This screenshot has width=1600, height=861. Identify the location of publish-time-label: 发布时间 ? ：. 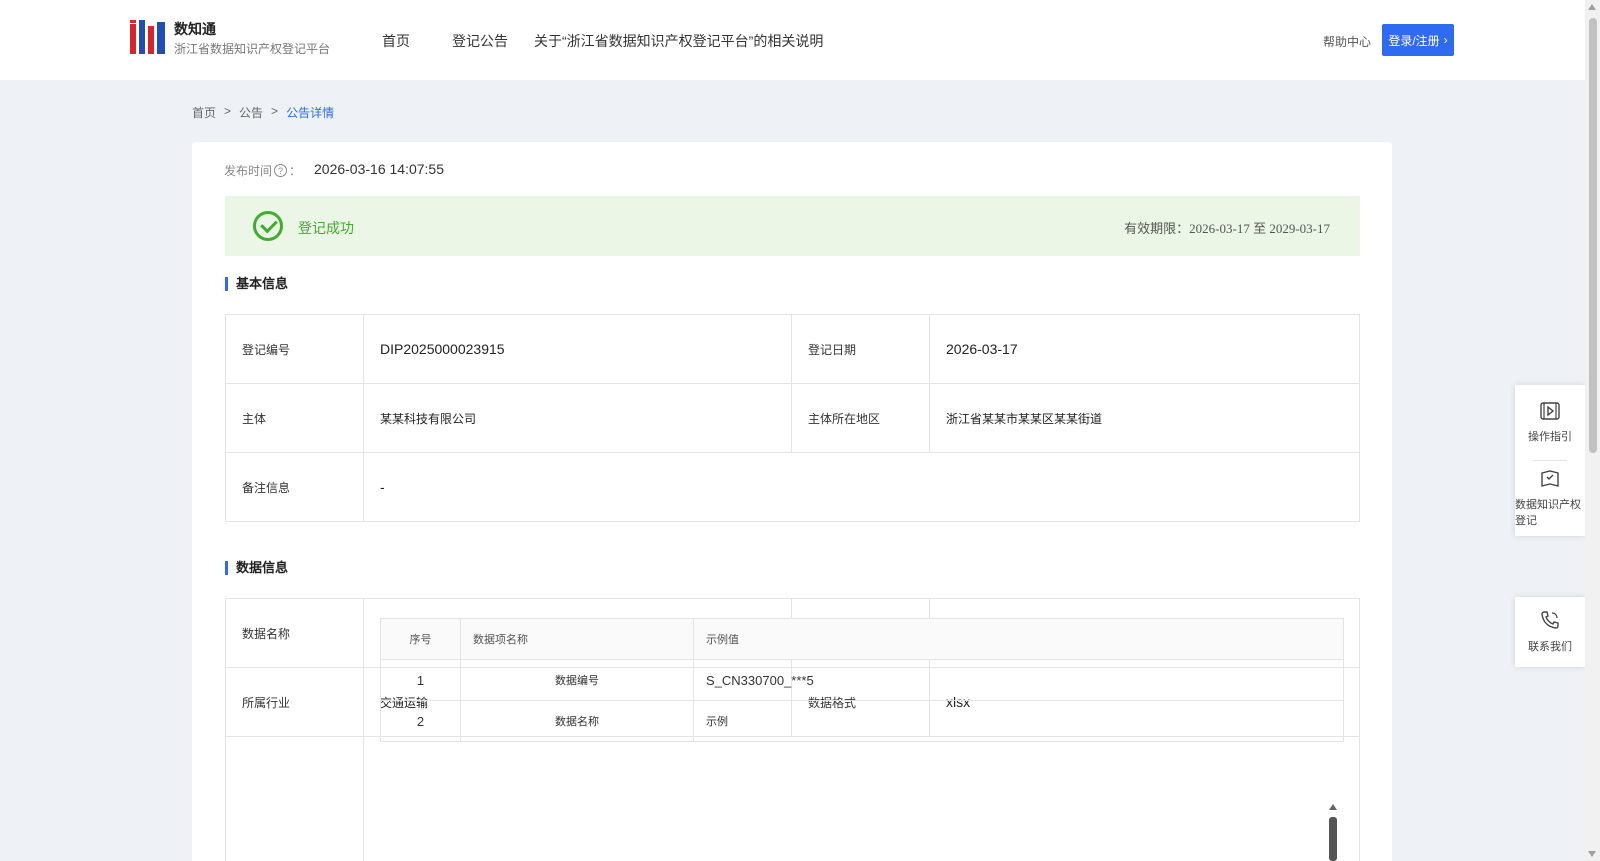
(263, 171).